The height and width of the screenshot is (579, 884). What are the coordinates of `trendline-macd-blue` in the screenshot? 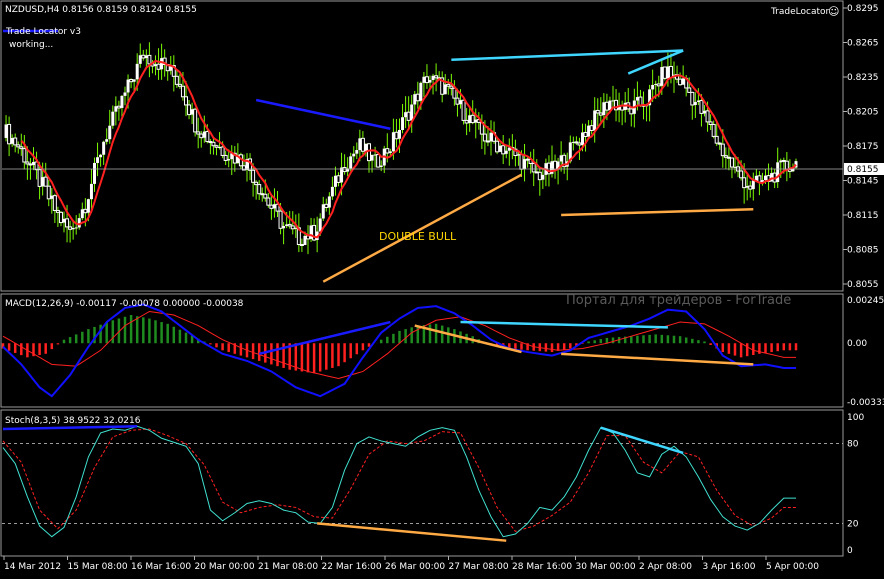 It's located at (324, 338).